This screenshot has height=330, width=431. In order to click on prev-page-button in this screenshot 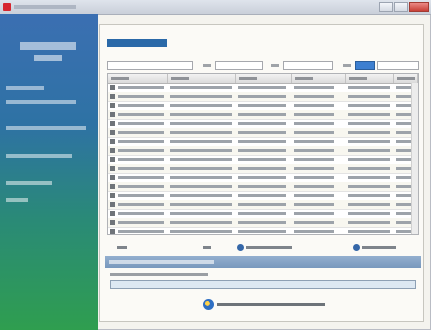, I will do `click(122, 247)`.